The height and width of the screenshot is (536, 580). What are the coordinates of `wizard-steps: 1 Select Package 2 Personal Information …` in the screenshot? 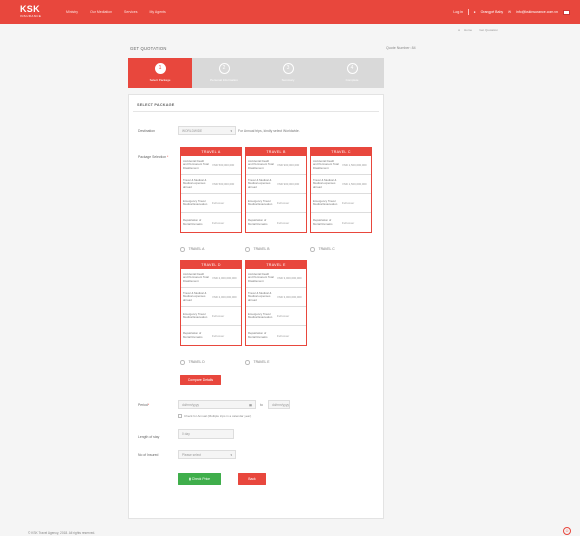 It's located at (256, 73).